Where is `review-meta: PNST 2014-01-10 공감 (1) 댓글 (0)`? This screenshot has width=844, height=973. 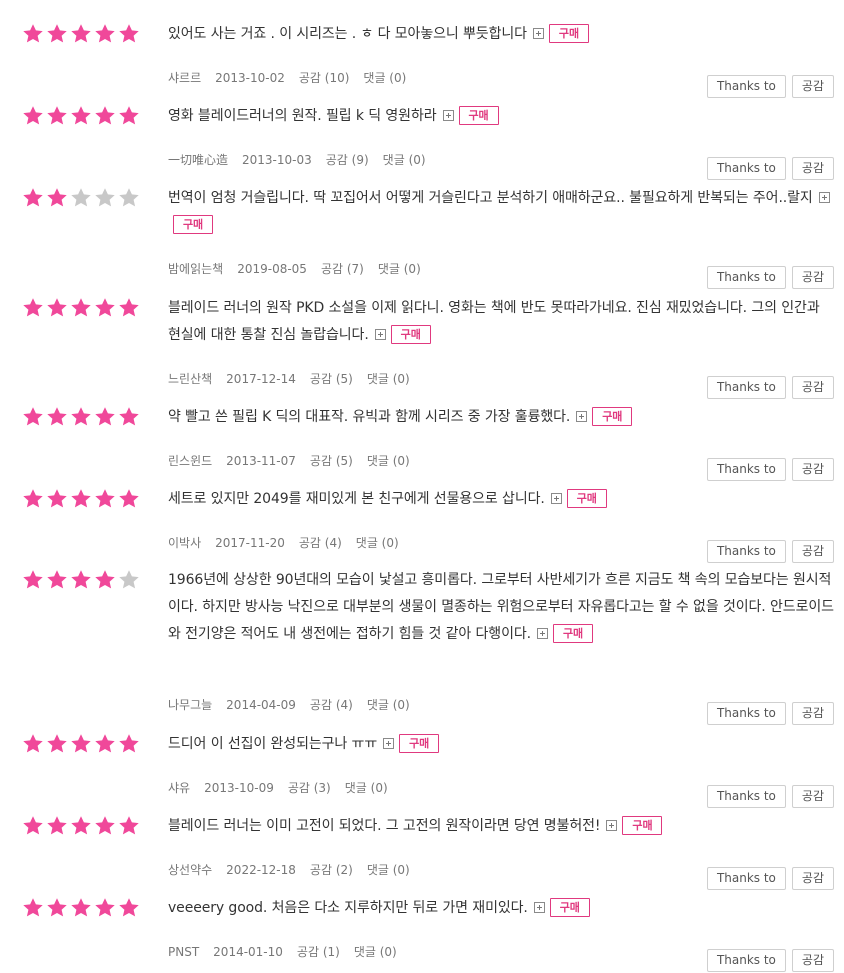 review-meta: PNST 2014-01-10 공감 (1) 댓글 (0) is located at coordinates (289, 951).